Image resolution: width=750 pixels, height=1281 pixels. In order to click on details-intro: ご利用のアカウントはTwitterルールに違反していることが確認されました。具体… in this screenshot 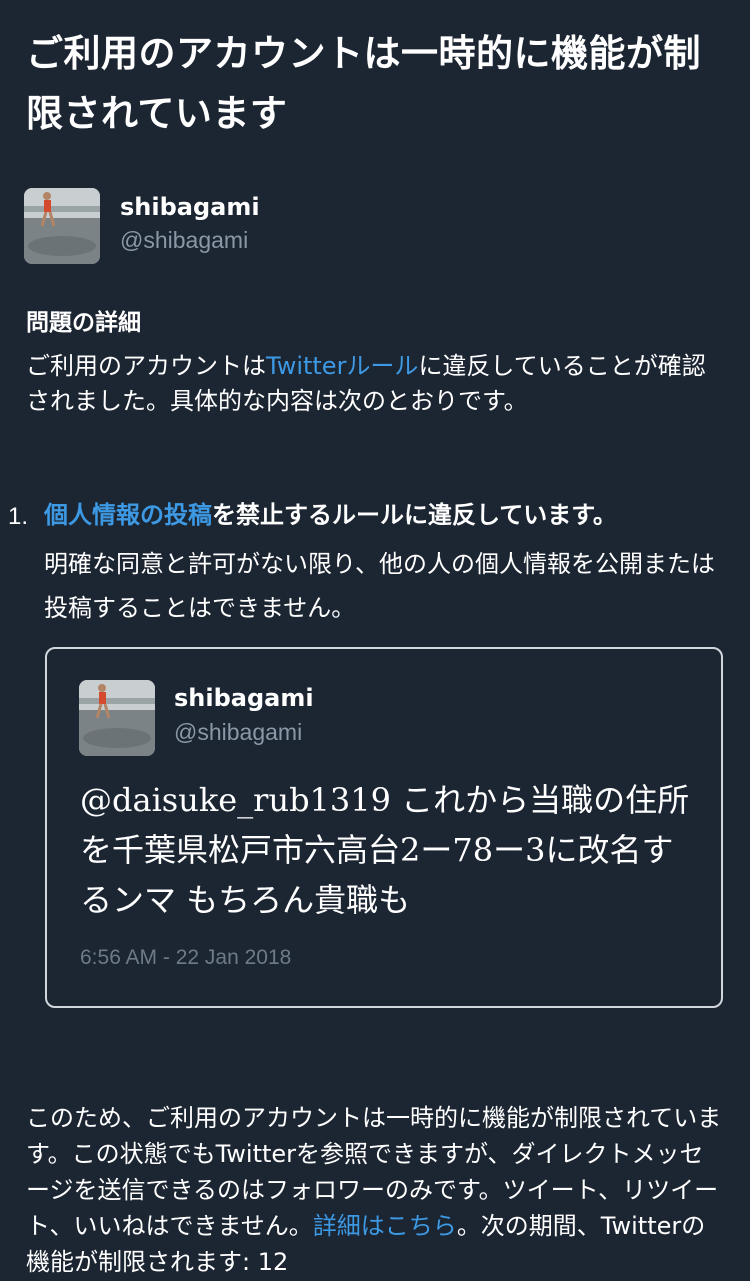, I will do `click(376, 384)`.